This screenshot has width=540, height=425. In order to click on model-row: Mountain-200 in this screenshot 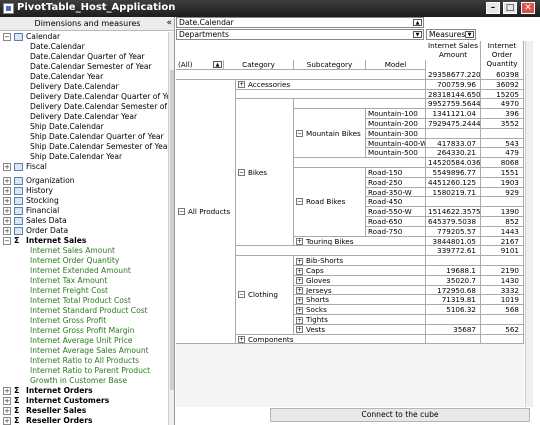, I will do `click(396, 124)`.